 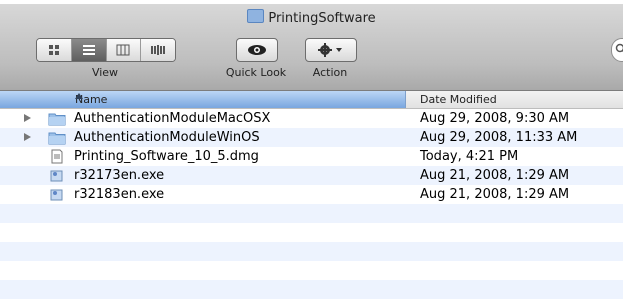 What do you see at coordinates (166, 156) in the screenshot?
I see `file-name: Printing_Software_10_5.dmg` at bounding box center [166, 156].